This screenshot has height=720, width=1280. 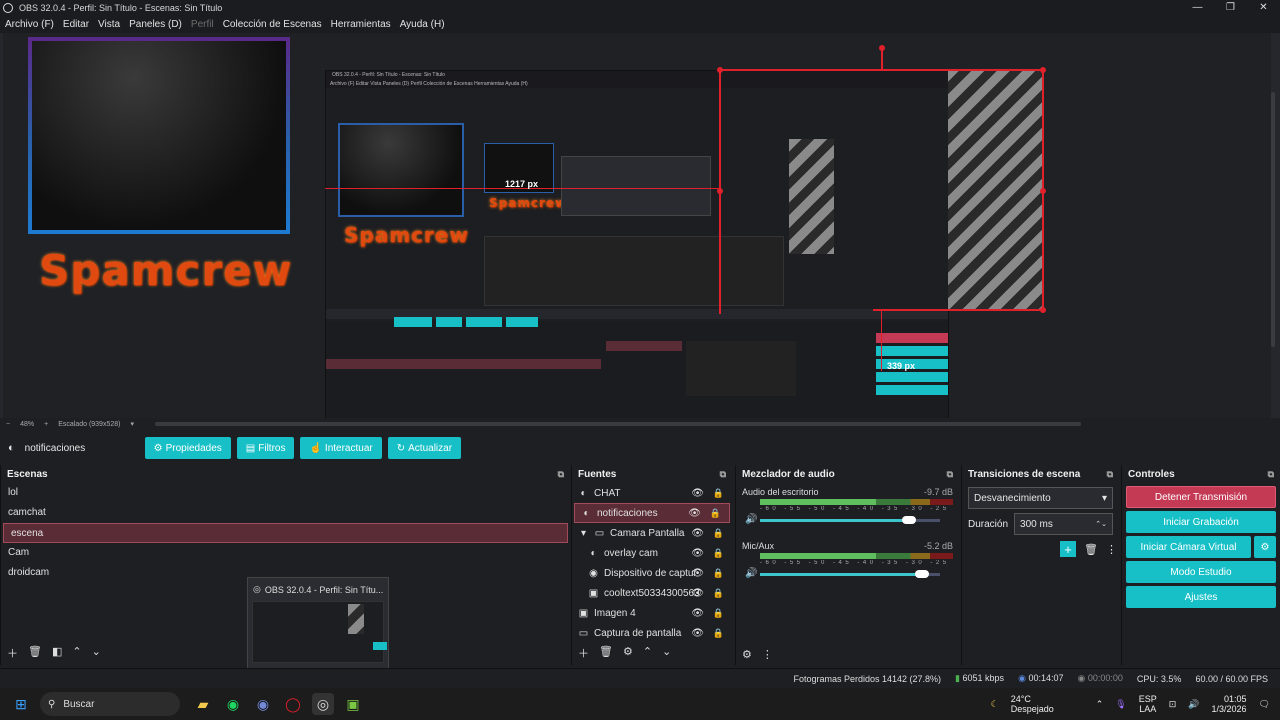 What do you see at coordinates (21, 704) in the screenshot?
I see `windows-start-icon: ⊞` at bounding box center [21, 704].